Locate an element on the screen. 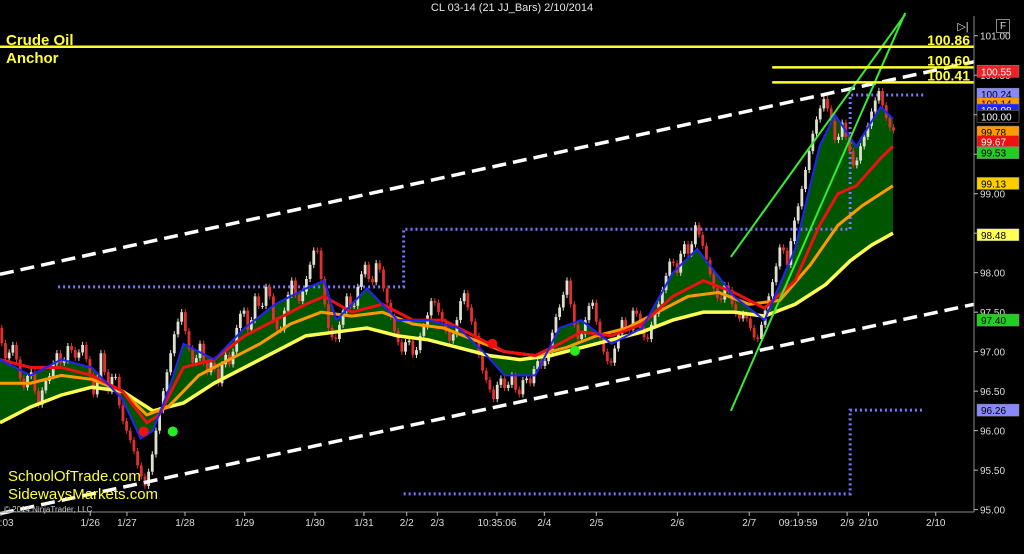 The height and width of the screenshot is (554, 1024). watermark-schooloftrade: SchoolOfTrade.com is located at coordinates (74, 476).